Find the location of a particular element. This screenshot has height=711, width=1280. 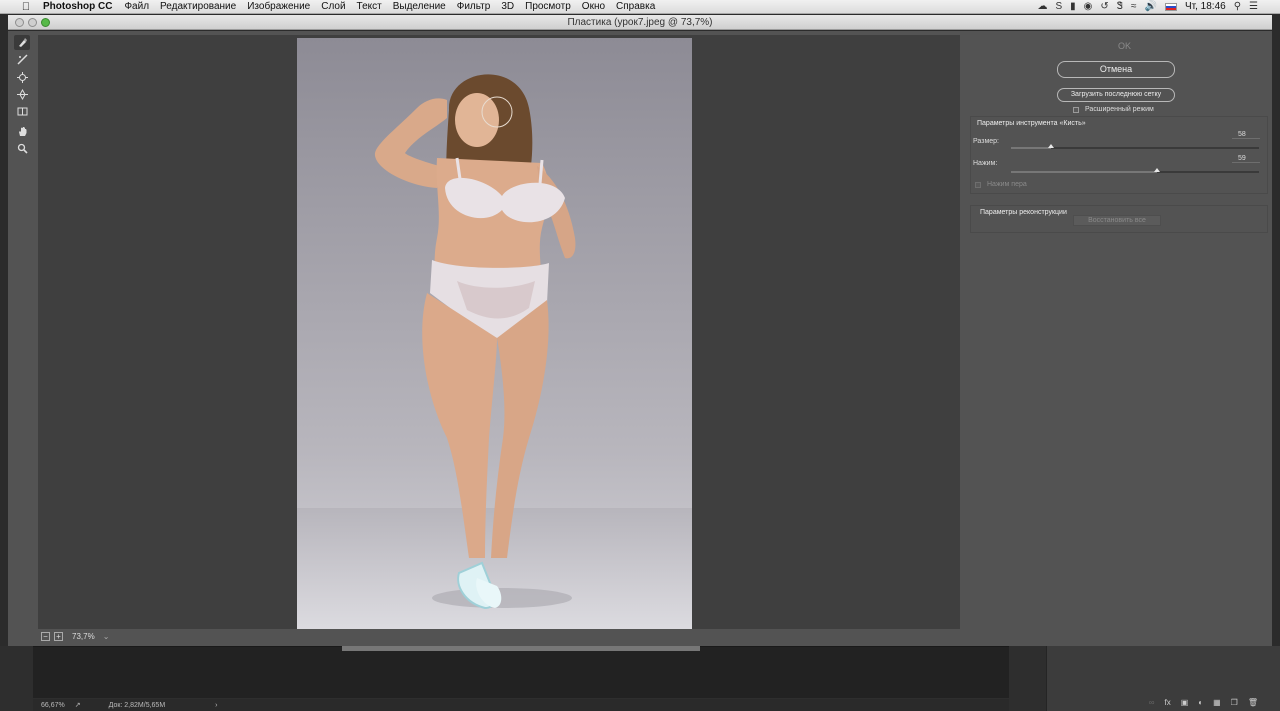

size-slider is located at coordinates (1135, 146).